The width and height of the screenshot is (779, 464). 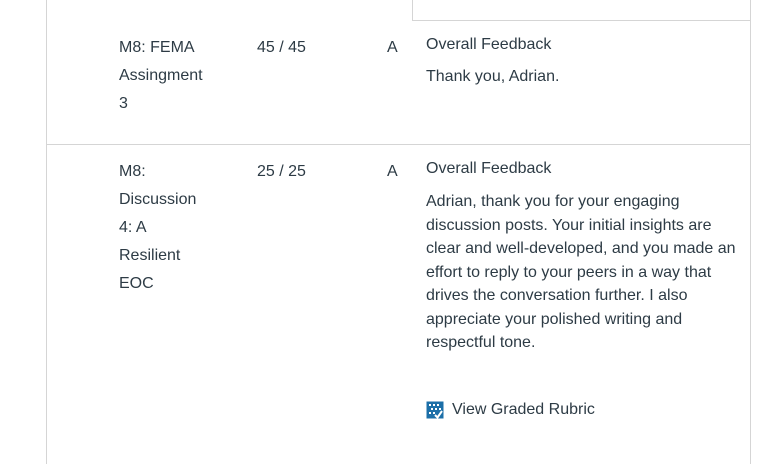 I want to click on feedback-panel-top-border, so click(x=581, y=20).